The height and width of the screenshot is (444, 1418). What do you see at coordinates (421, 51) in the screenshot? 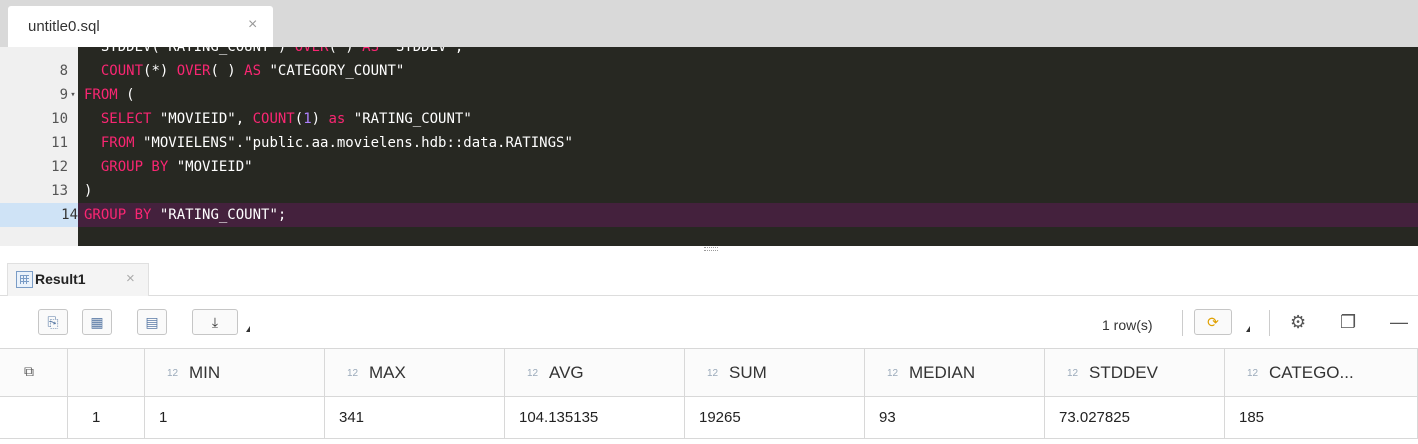
I see `code-token: "STDDEV",` at bounding box center [421, 51].